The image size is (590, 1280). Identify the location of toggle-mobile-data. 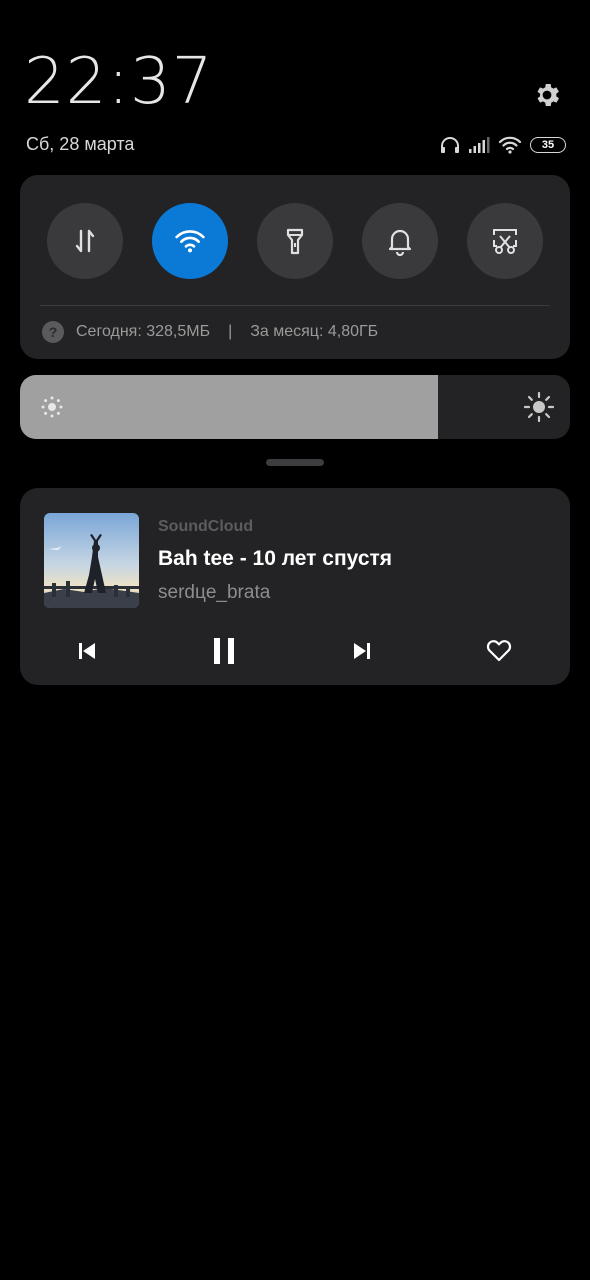
(85, 241).